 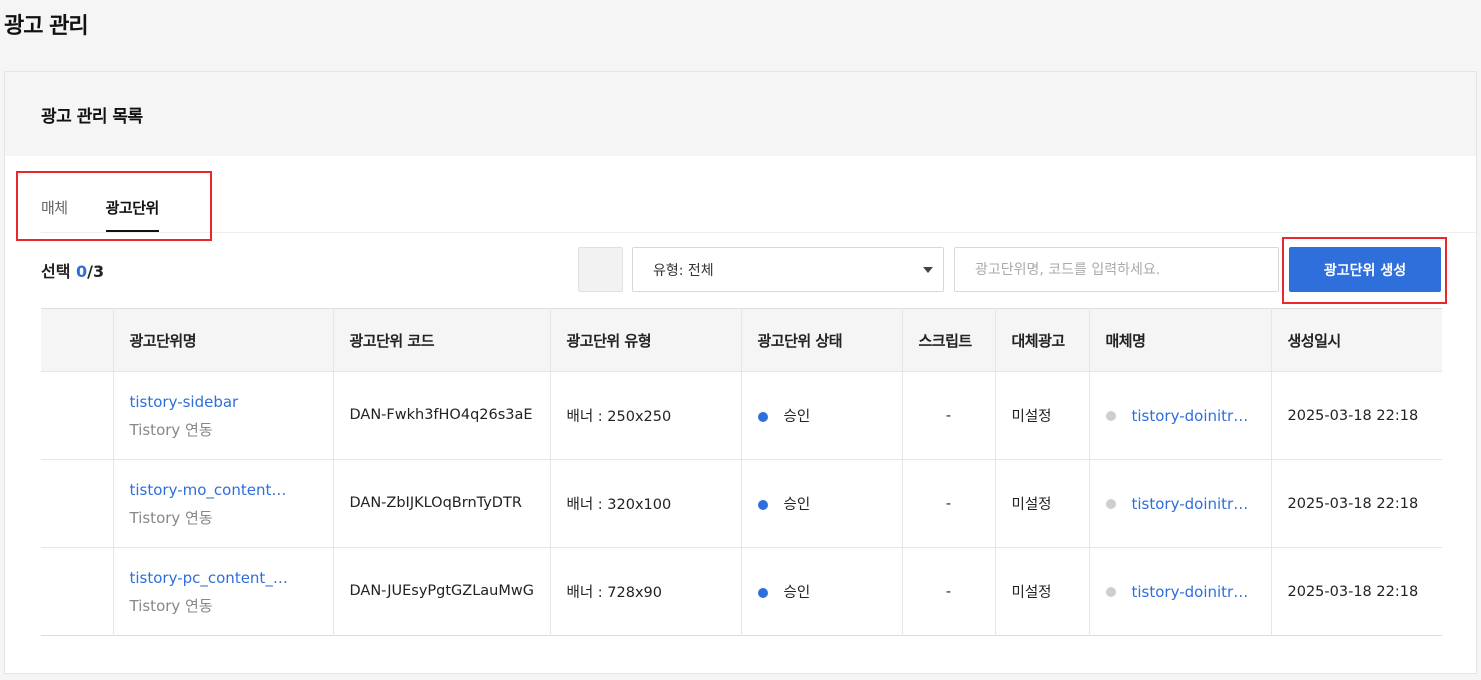 What do you see at coordinates (72, 270) in the screenshot?
I see `selection-counter: 선택 0/3` at bounding box center [72, 270].